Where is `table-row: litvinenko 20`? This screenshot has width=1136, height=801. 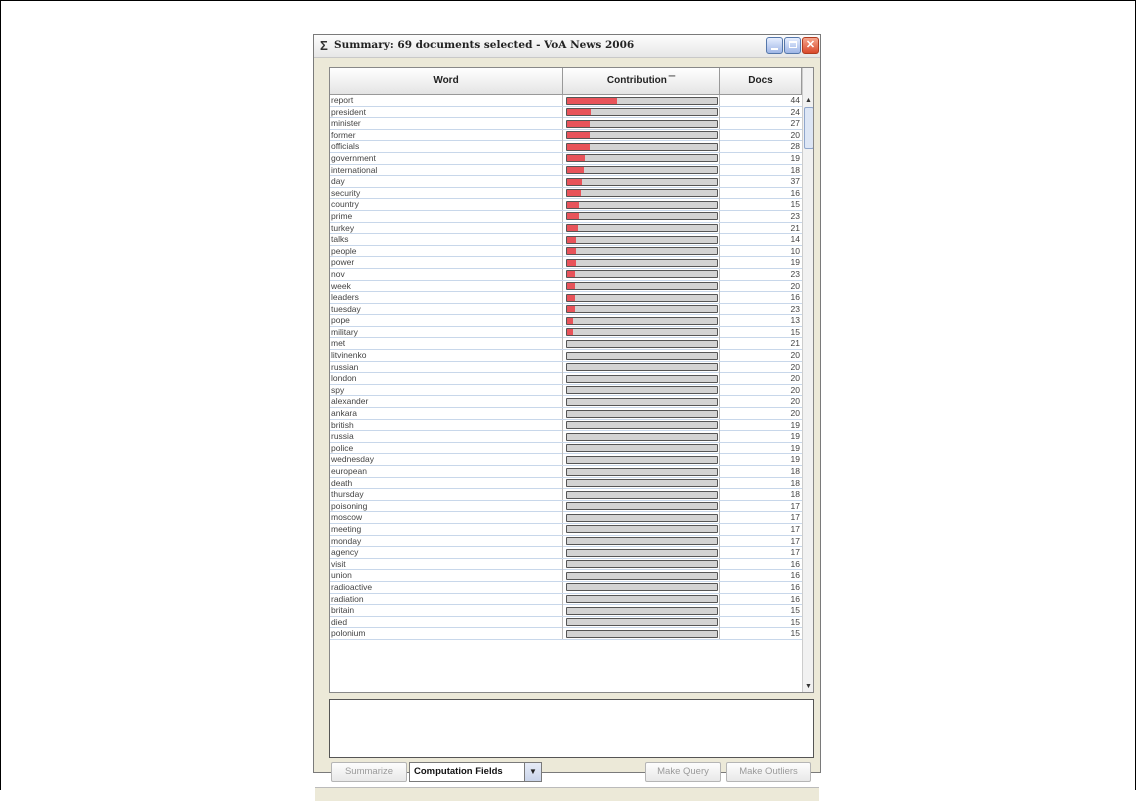 table-row: litvinenko 20 is located at coordinates (566, 356).